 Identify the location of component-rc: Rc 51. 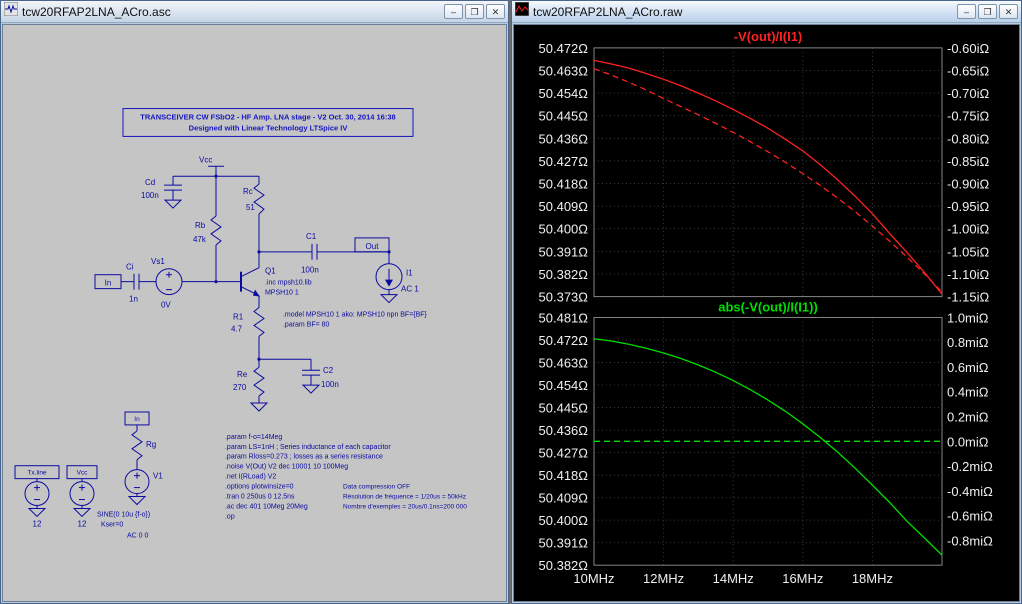
(254, 214).